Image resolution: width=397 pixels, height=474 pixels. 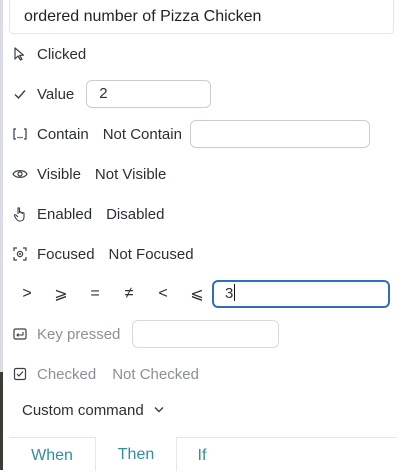 I want to click on checkbox-icon, so click(x=20, y=374).